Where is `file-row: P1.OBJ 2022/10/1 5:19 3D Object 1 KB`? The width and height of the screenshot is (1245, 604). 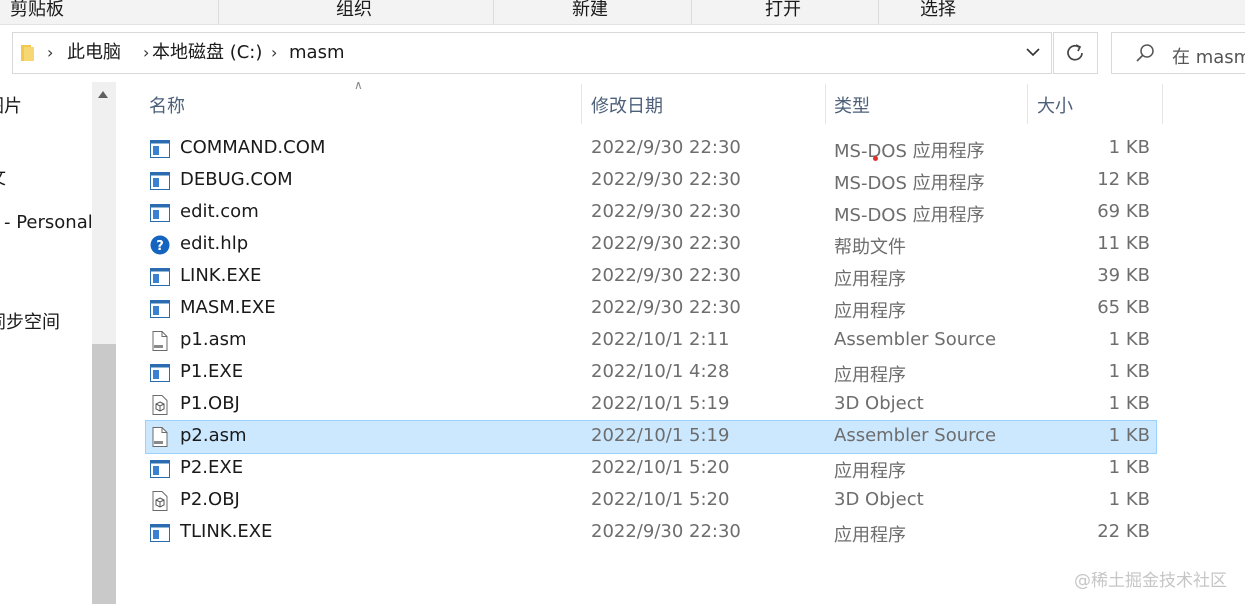
file-row: P1.OBJ 2022/10/1 5:19 3D Object 1 KB is located at coordinates (651, 405).